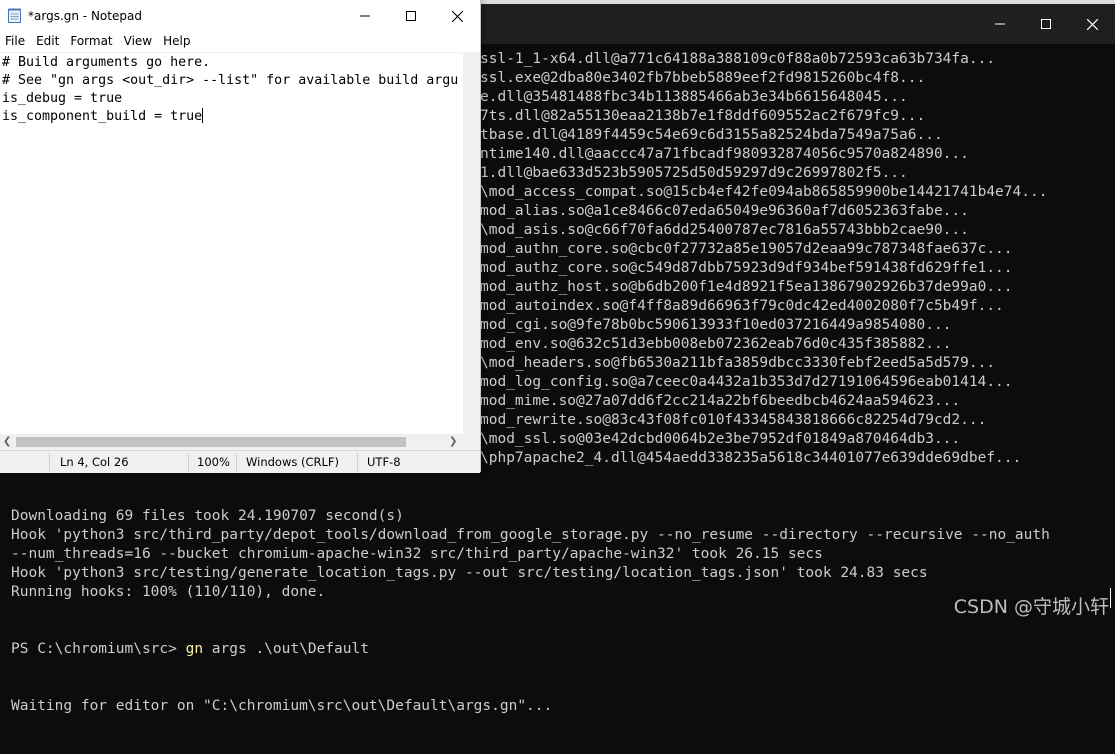  What do you see at coordinates (7, 441) in the screenshot?
I see `scroll-left-icon: ❮` at bounding box center [7, 441].